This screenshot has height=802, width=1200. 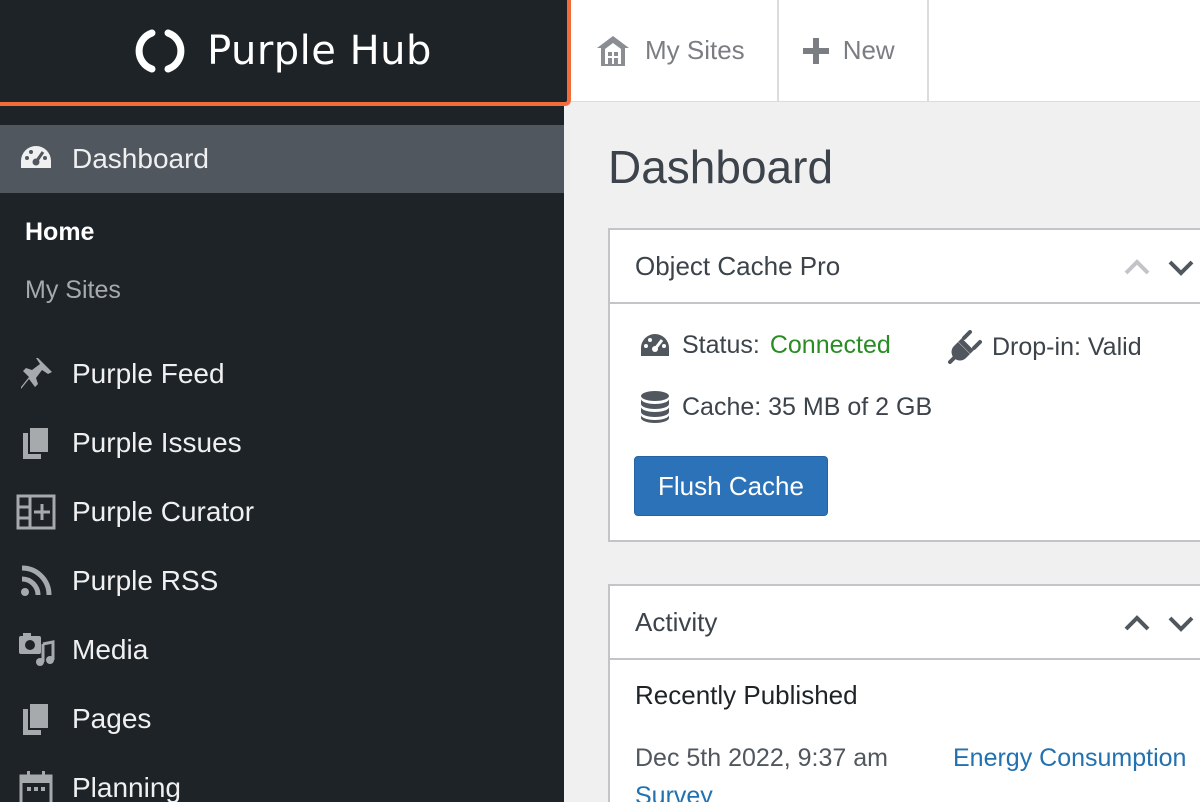 I want to click on activity-panel-title: Activity, so click(x=676, y=621).